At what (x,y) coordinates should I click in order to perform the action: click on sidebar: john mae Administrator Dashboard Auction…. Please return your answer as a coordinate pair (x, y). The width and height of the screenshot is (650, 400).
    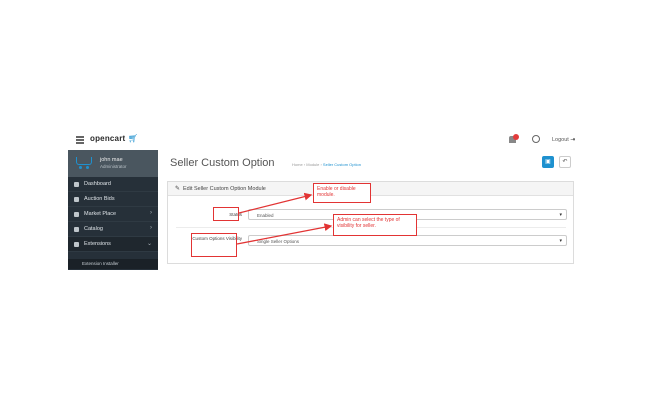
    Looking at the image, I should click on (113, 210).